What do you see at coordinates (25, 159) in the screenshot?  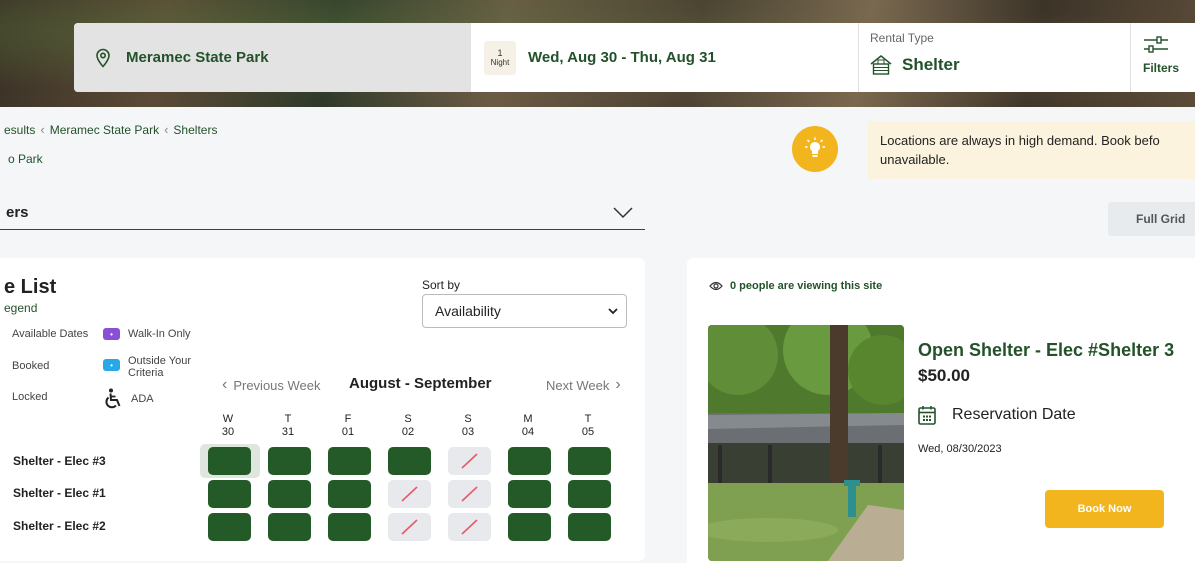 I see `back-to-park-link: o Park` at bounding box center [25, 159].